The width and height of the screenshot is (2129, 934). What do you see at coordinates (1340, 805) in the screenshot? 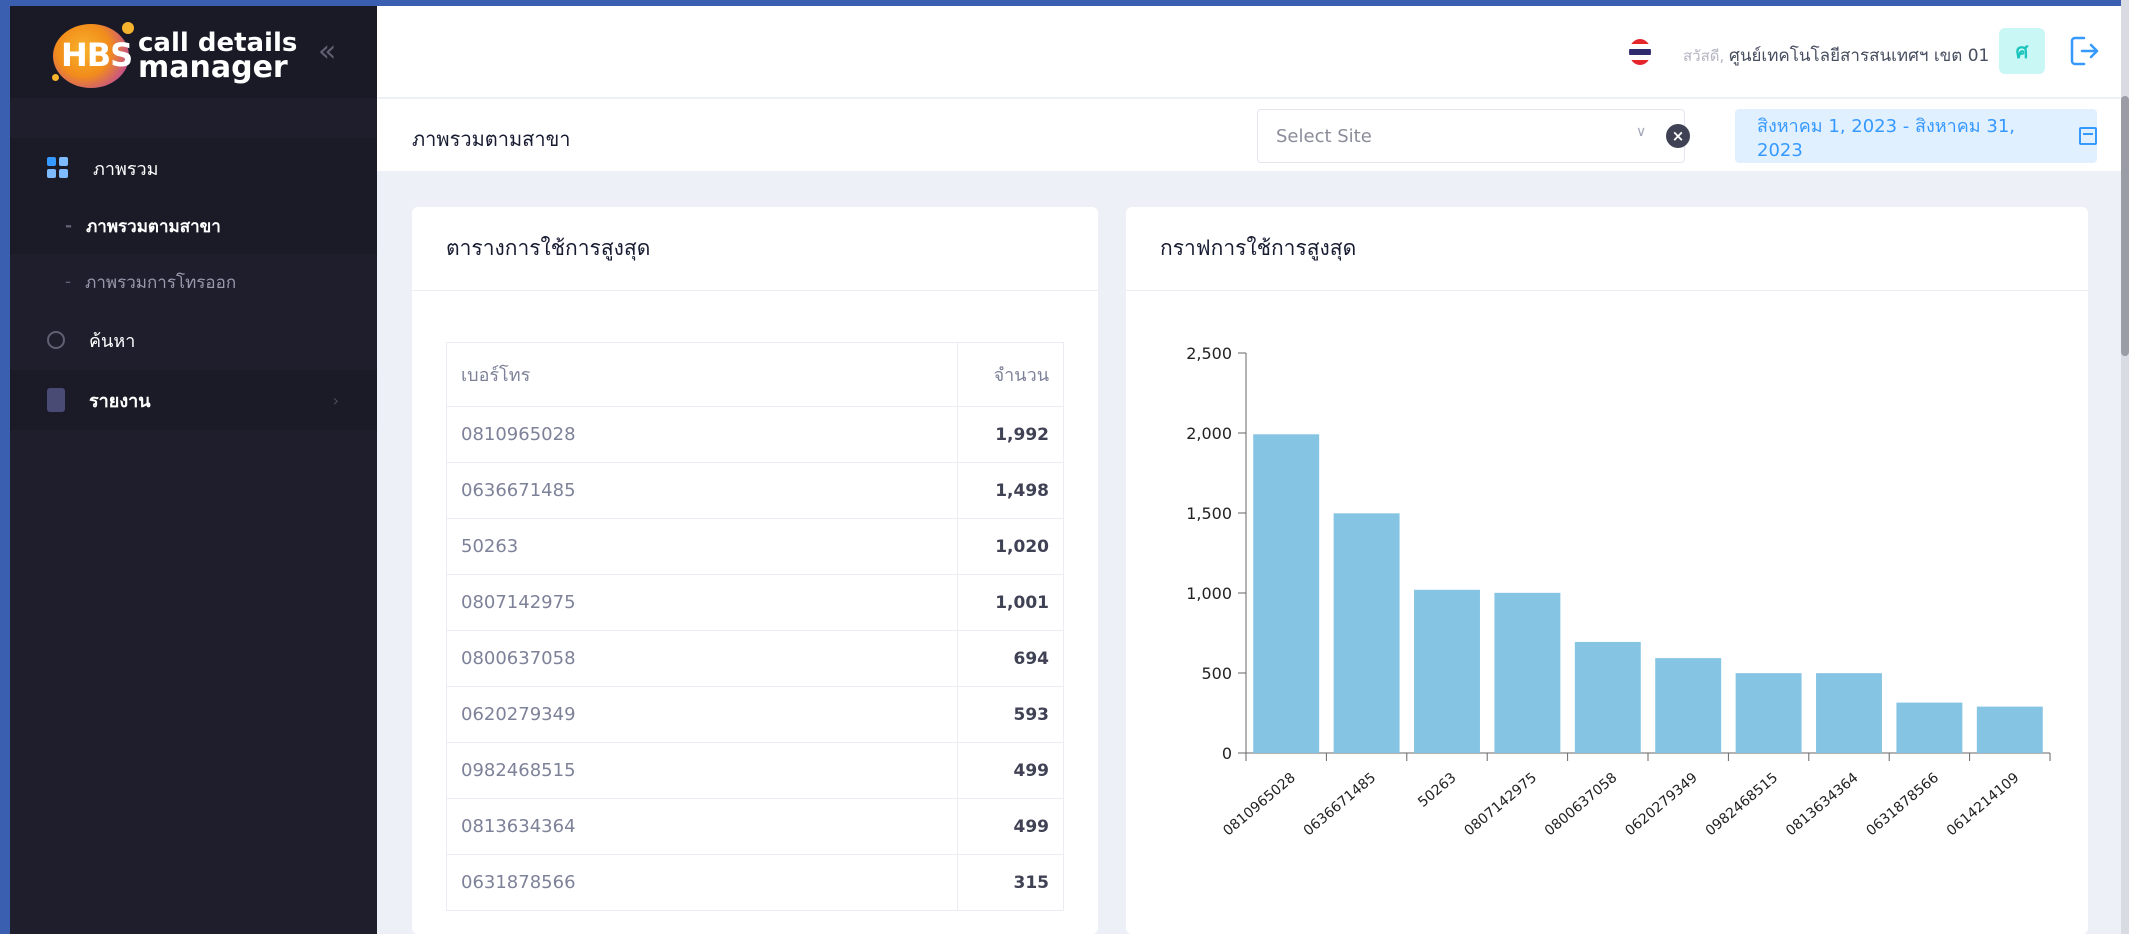
I see `x-tick-label: 0636671485` at bounding box center [1340, 805].